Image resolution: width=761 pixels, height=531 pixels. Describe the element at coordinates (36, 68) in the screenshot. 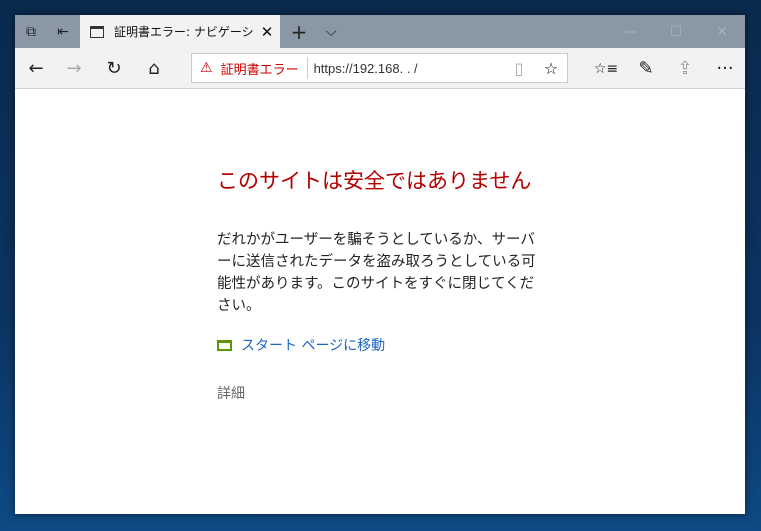

I see `back-button: ←` at that location.